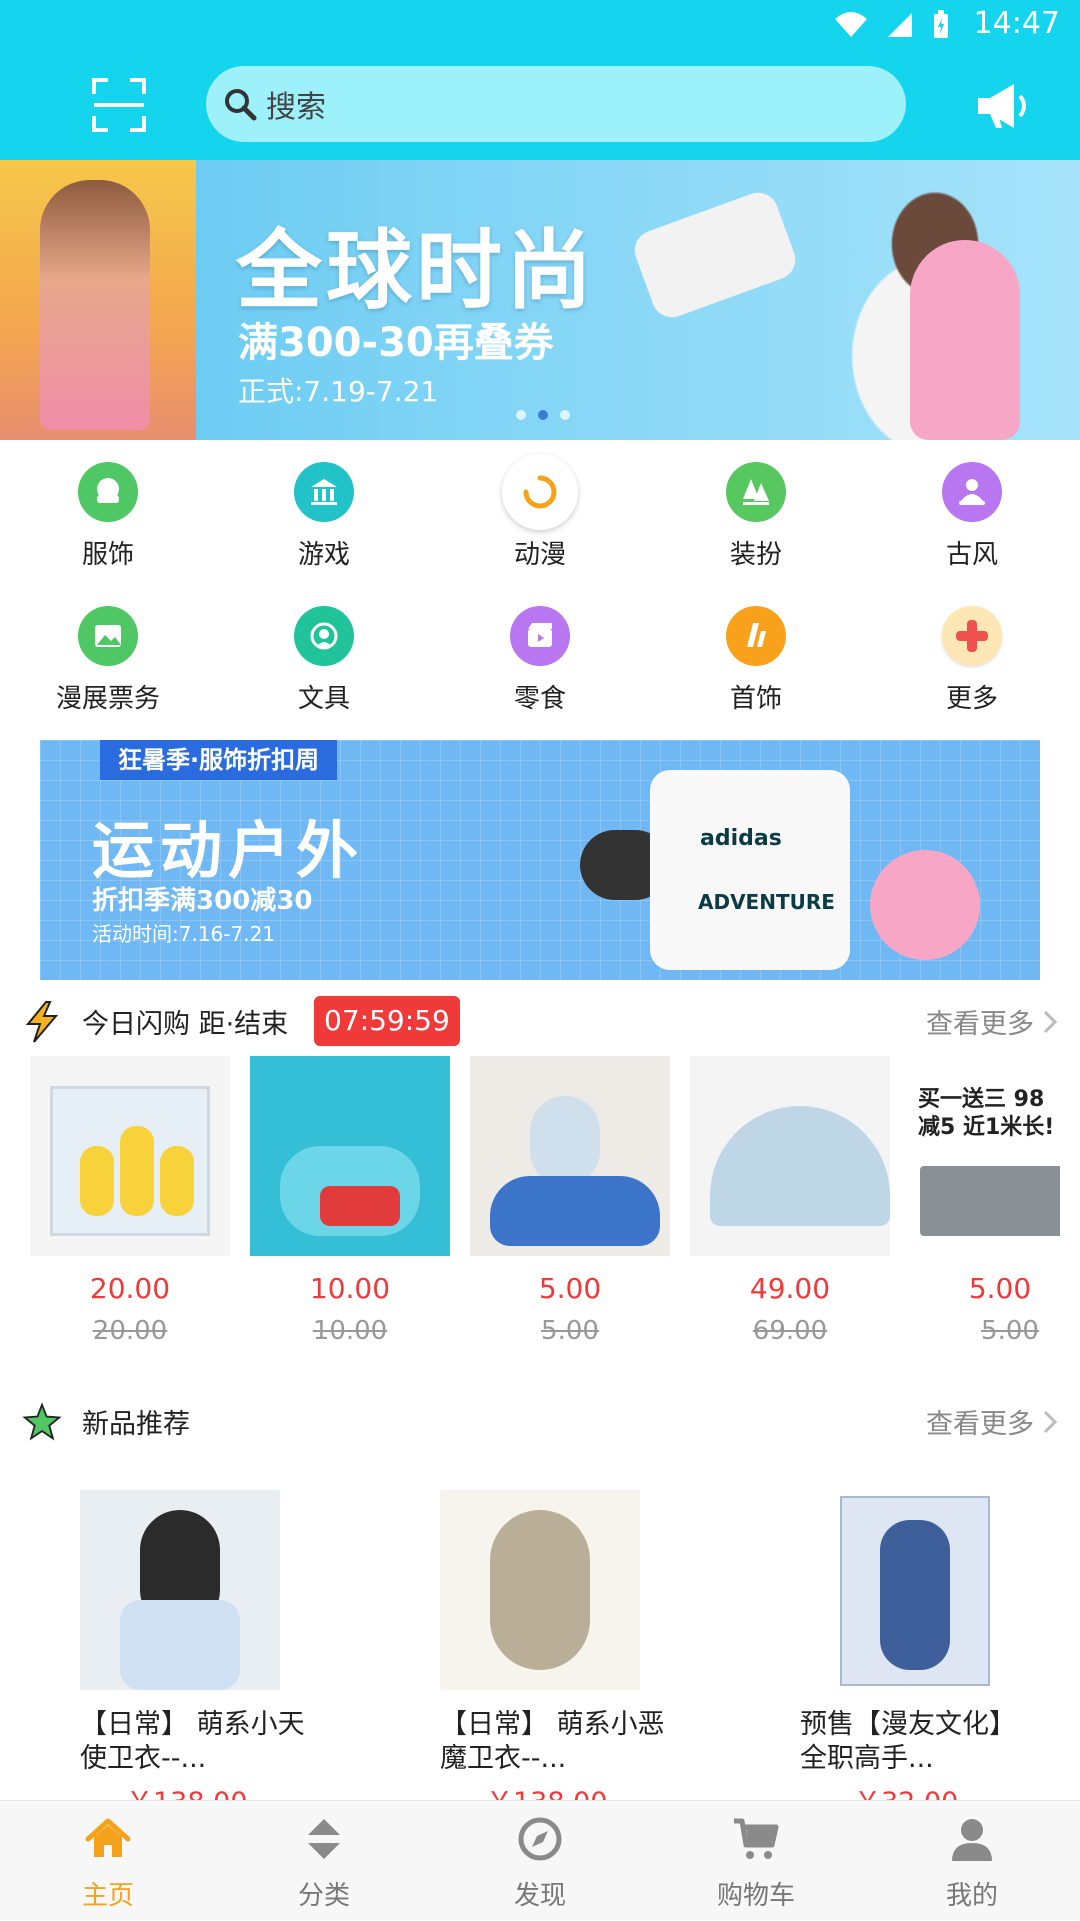 The image size is (1080, 1921). I want to click on tab-label: 发现, so click(539, 1896).